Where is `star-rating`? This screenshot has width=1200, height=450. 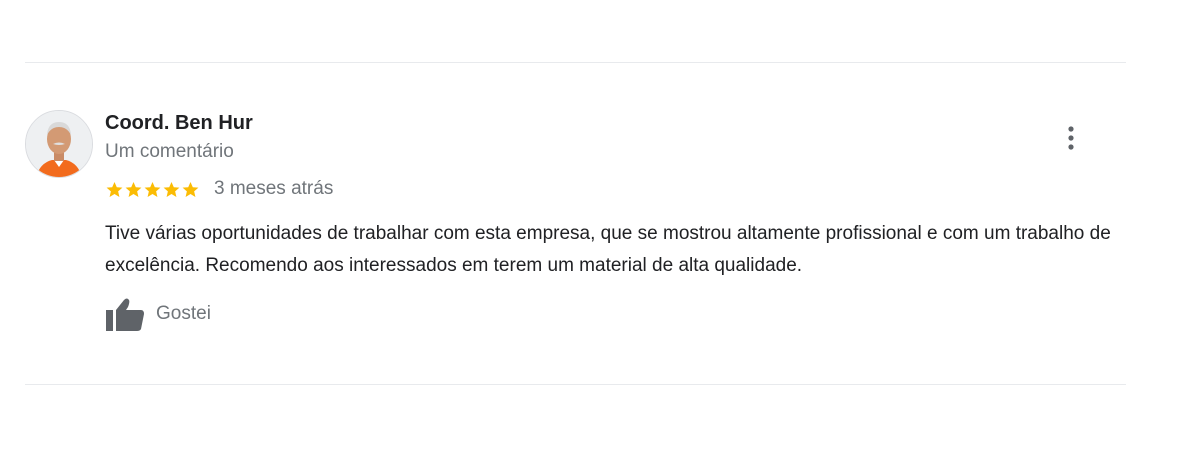 star-rating is located at coordinates (152, 189).